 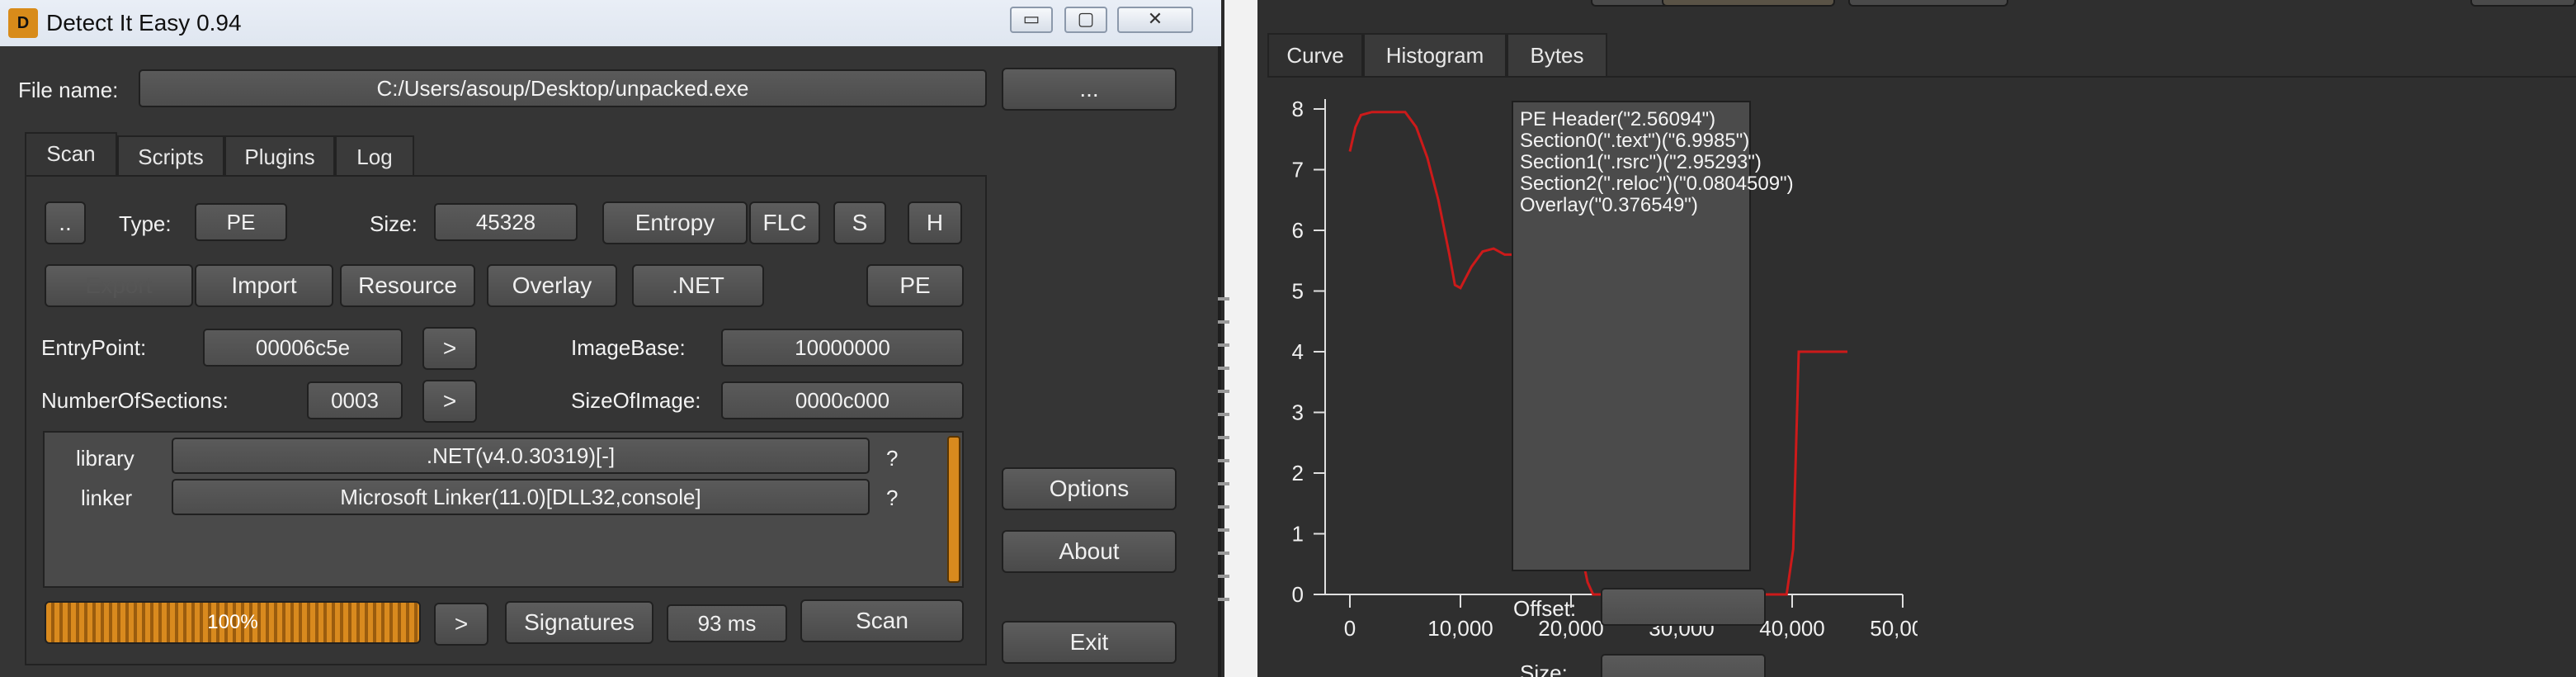 What do you see at coordinates (279, 156) in the screenshot?
I see `tab-plugins: Plugins` at bounding box center [279, 156].